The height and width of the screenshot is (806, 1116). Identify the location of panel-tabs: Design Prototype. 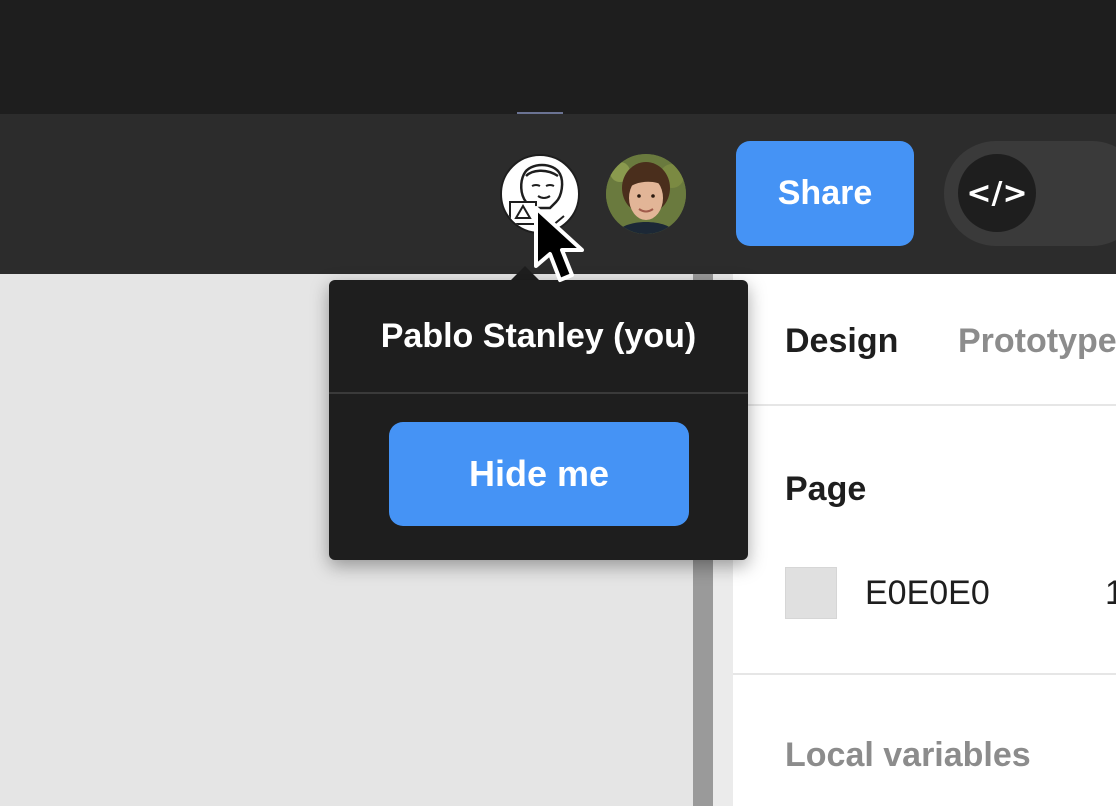
(924, 340).